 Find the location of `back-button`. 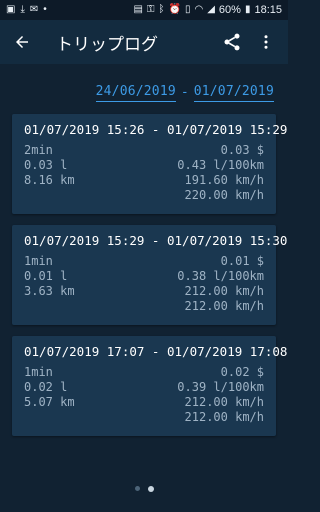

back-button is located at coordinates (22, 42).